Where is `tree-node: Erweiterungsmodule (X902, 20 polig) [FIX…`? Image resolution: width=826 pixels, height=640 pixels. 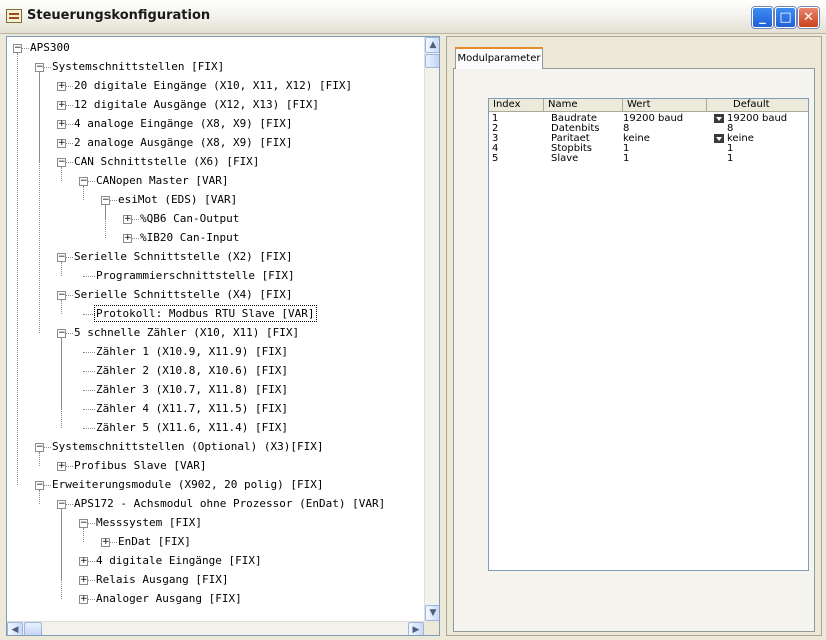
tree-node: Erweiterungsmodule (X902, 20 polig) [FIX… is located at coordinates (188, 484).